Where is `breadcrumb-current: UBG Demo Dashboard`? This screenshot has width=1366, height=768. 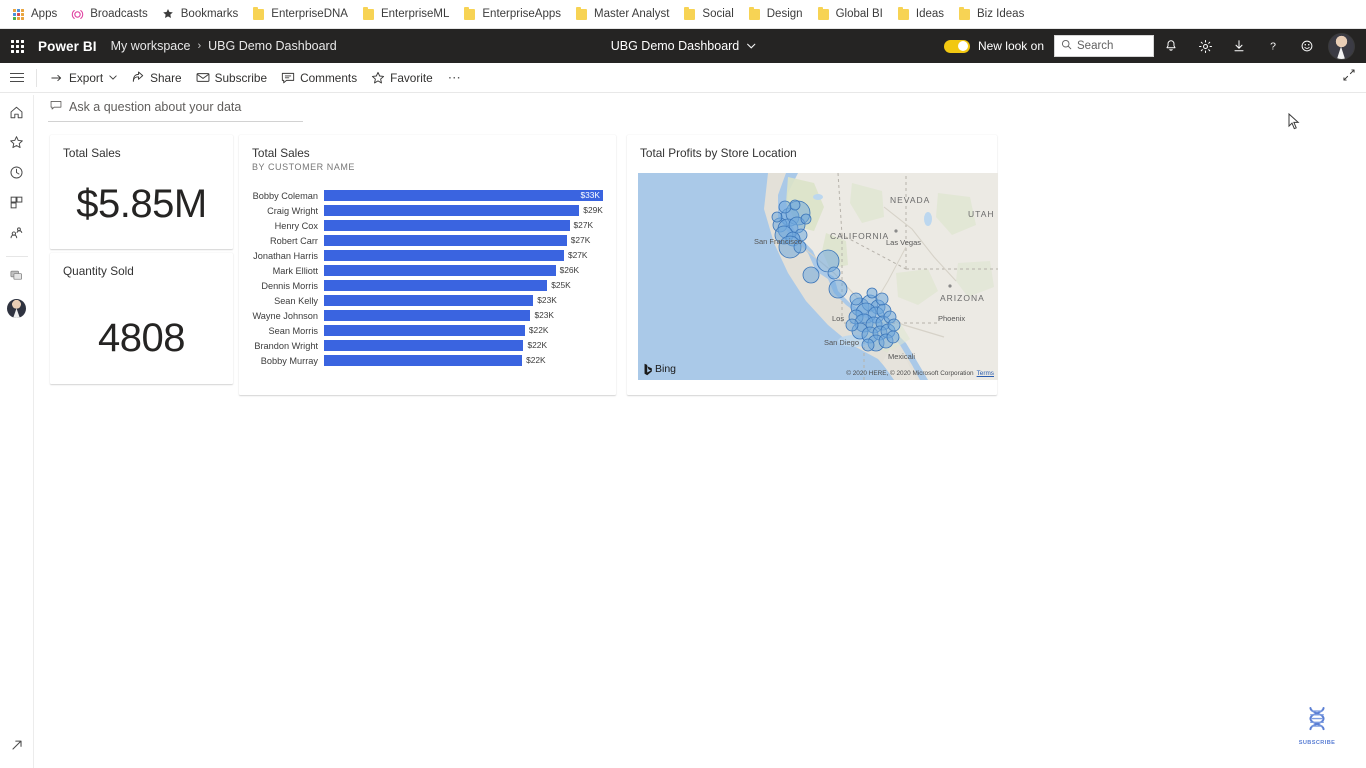 breadcrumb-current: UBG Demo Dashboard is located at coordinates (272, 46).